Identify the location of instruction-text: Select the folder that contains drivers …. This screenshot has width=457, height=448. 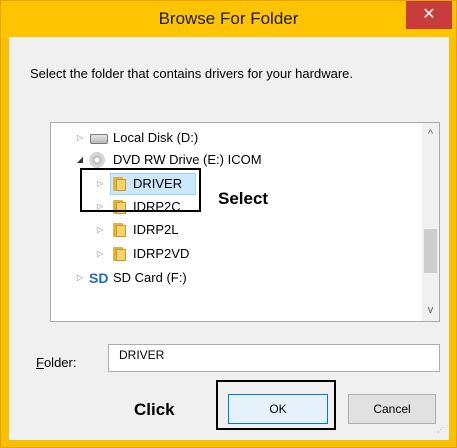
(191, 73).